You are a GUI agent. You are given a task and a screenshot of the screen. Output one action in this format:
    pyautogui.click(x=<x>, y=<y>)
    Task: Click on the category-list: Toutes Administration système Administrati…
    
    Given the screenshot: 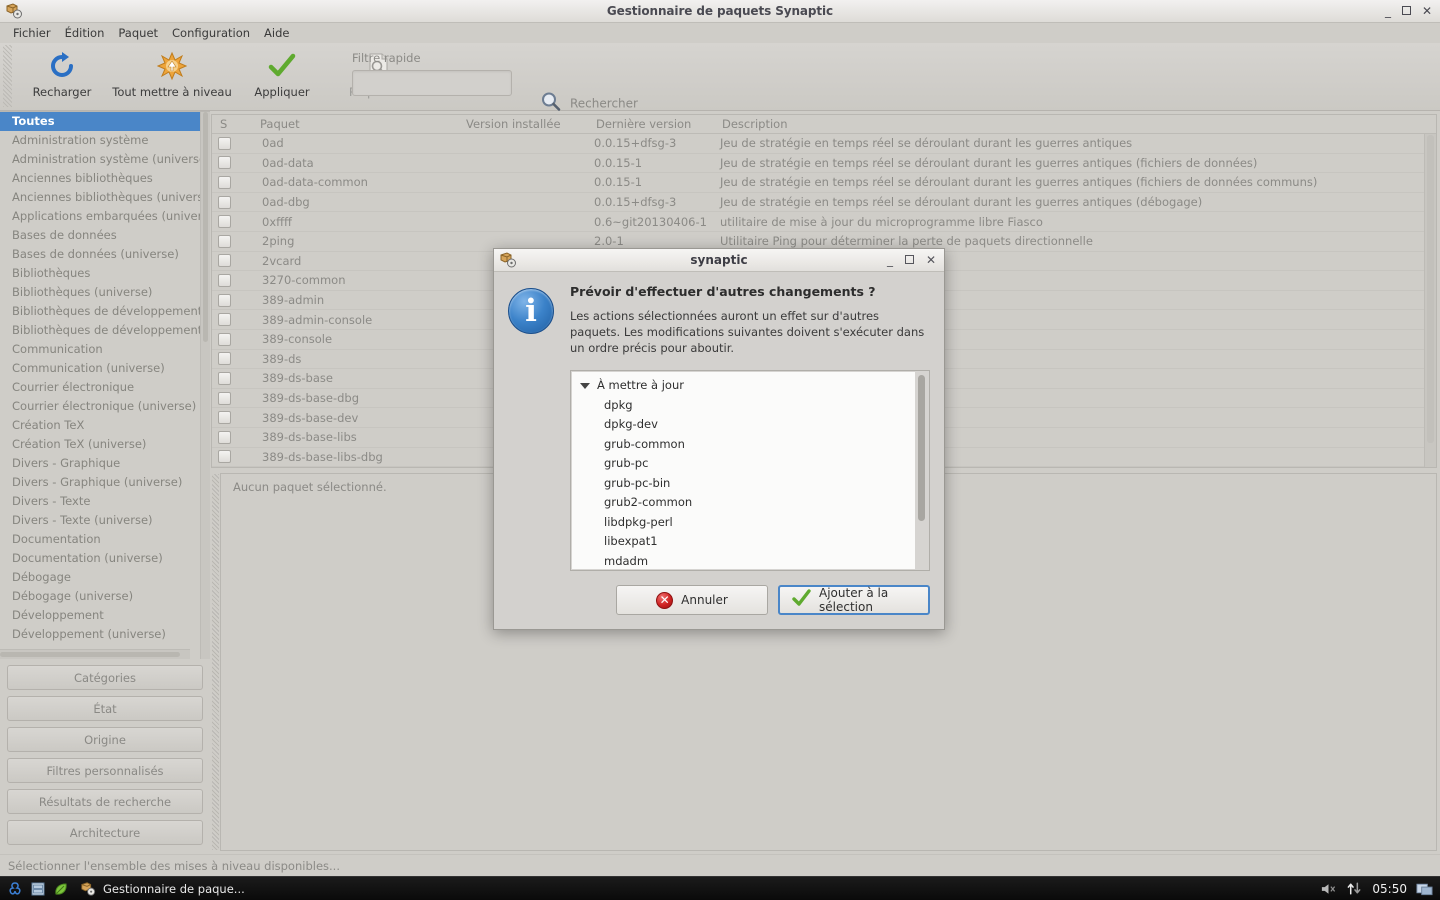 What is the action you would take?
    pyautogui.click(x=100, y=380)
    